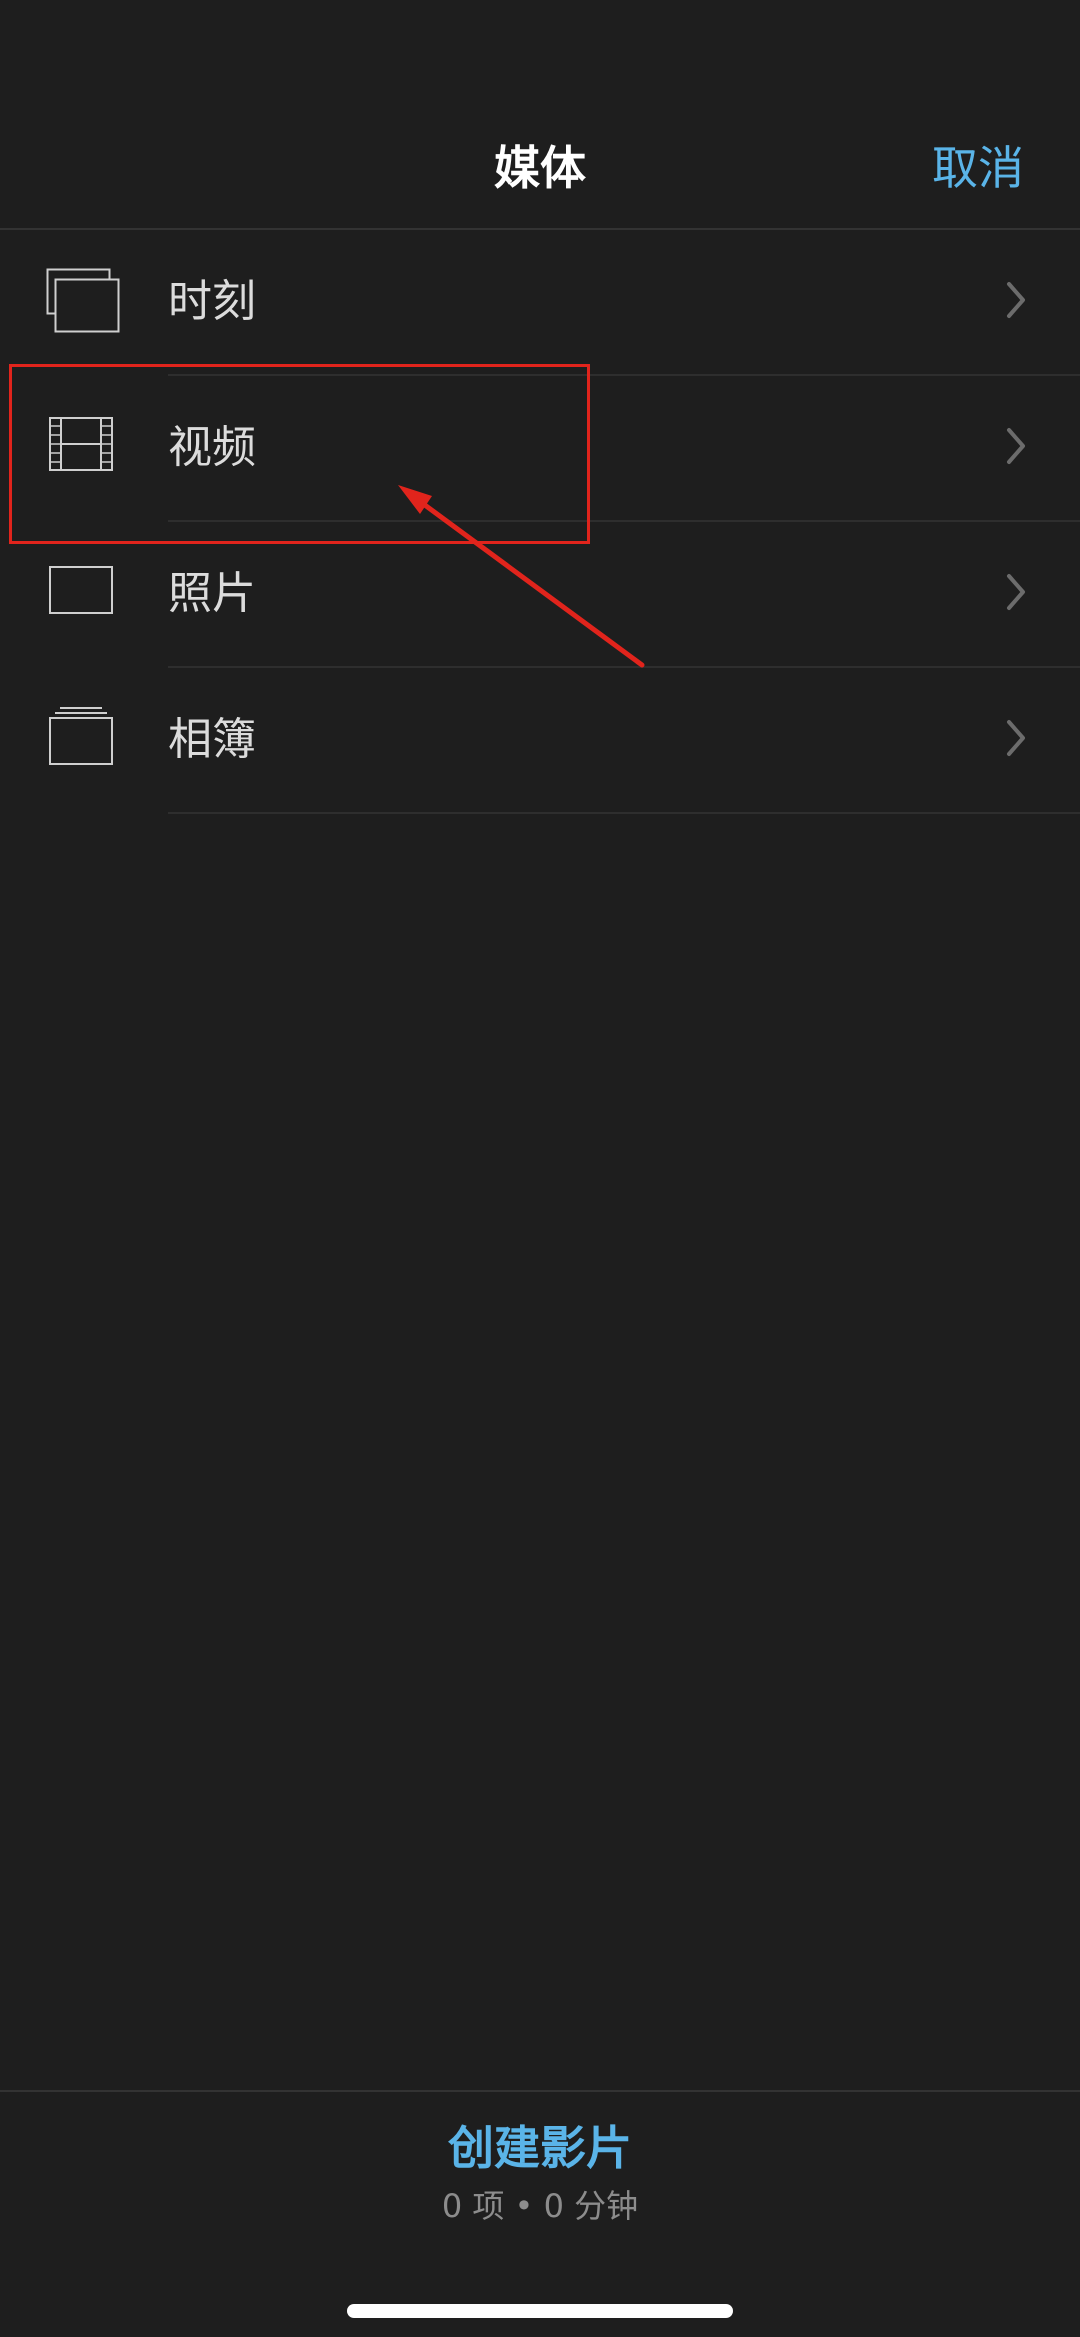 Image resolution: width=1080 pixels, height=2337 pixels. I want to click on cancel-button: 取消, so click(978, 168).